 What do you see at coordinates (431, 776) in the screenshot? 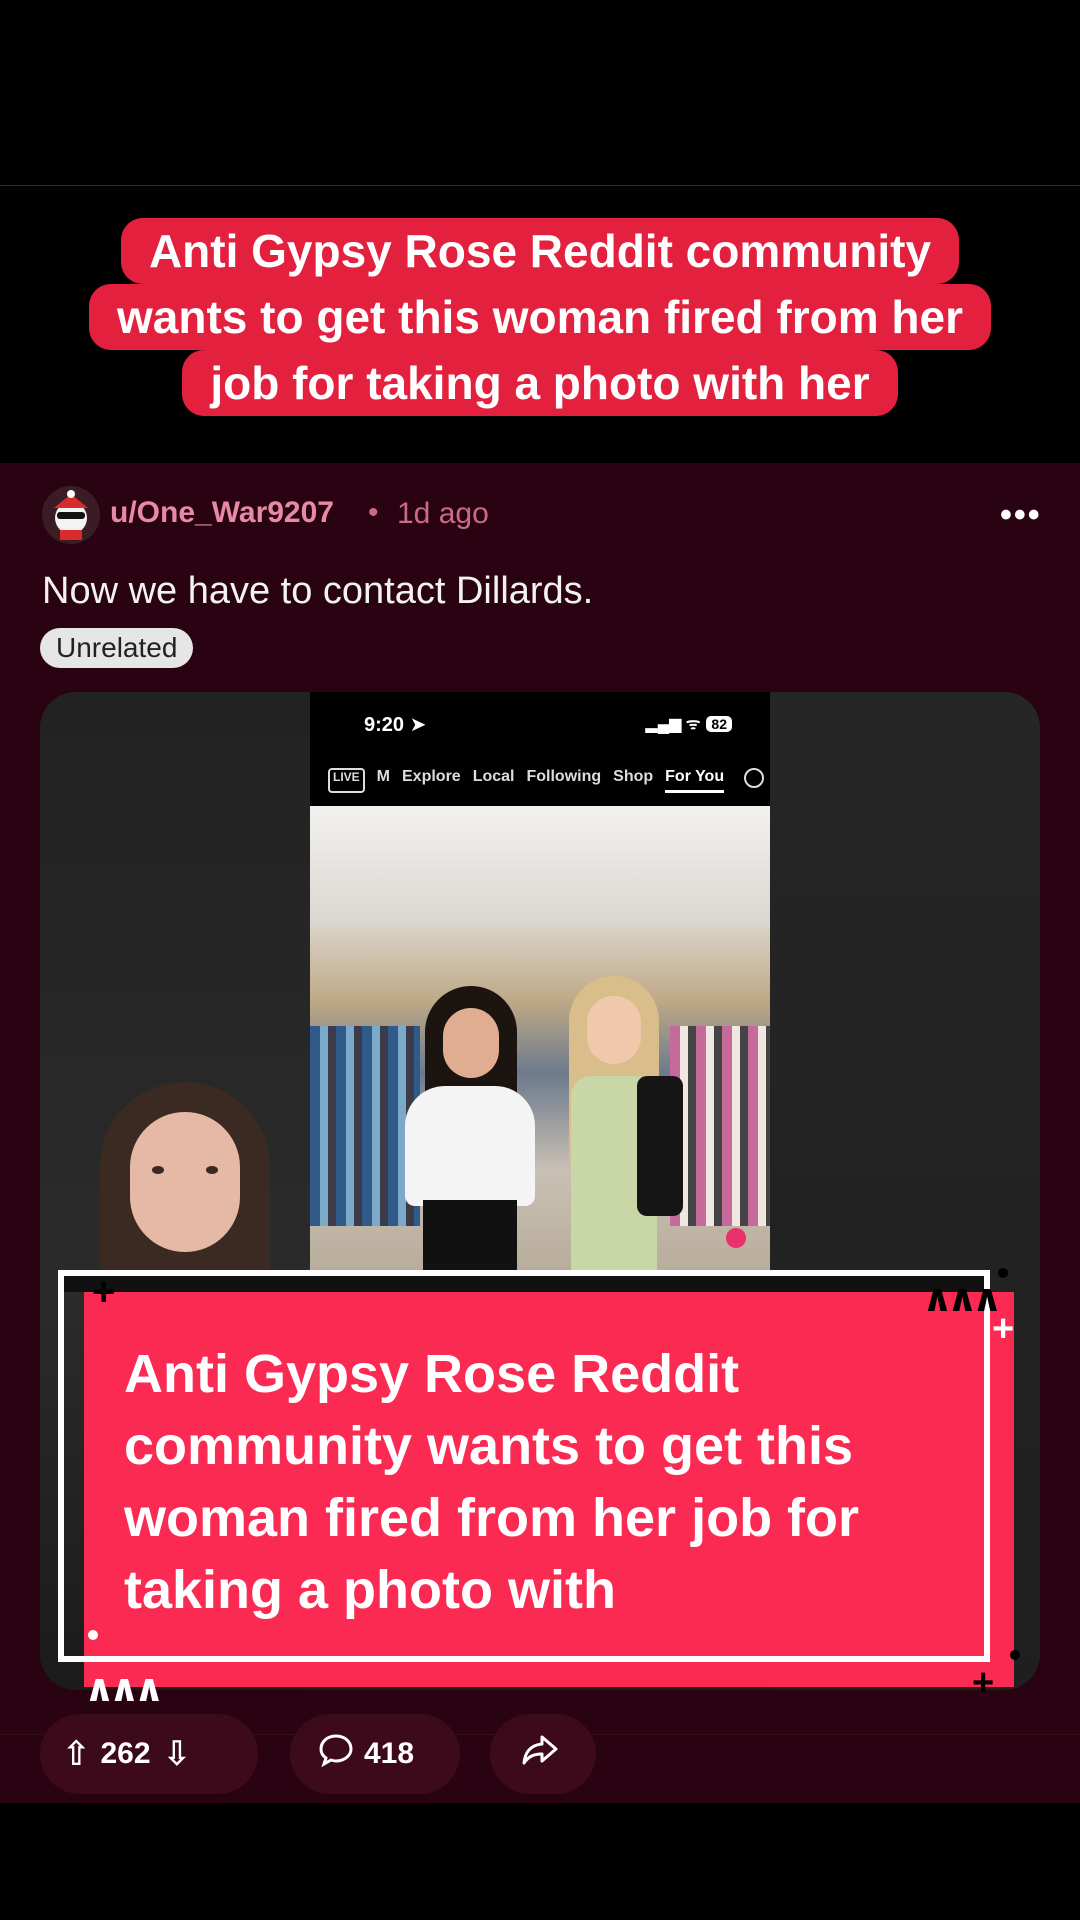
I see `tab-explore: Explore` at bounding box center [431, 776].